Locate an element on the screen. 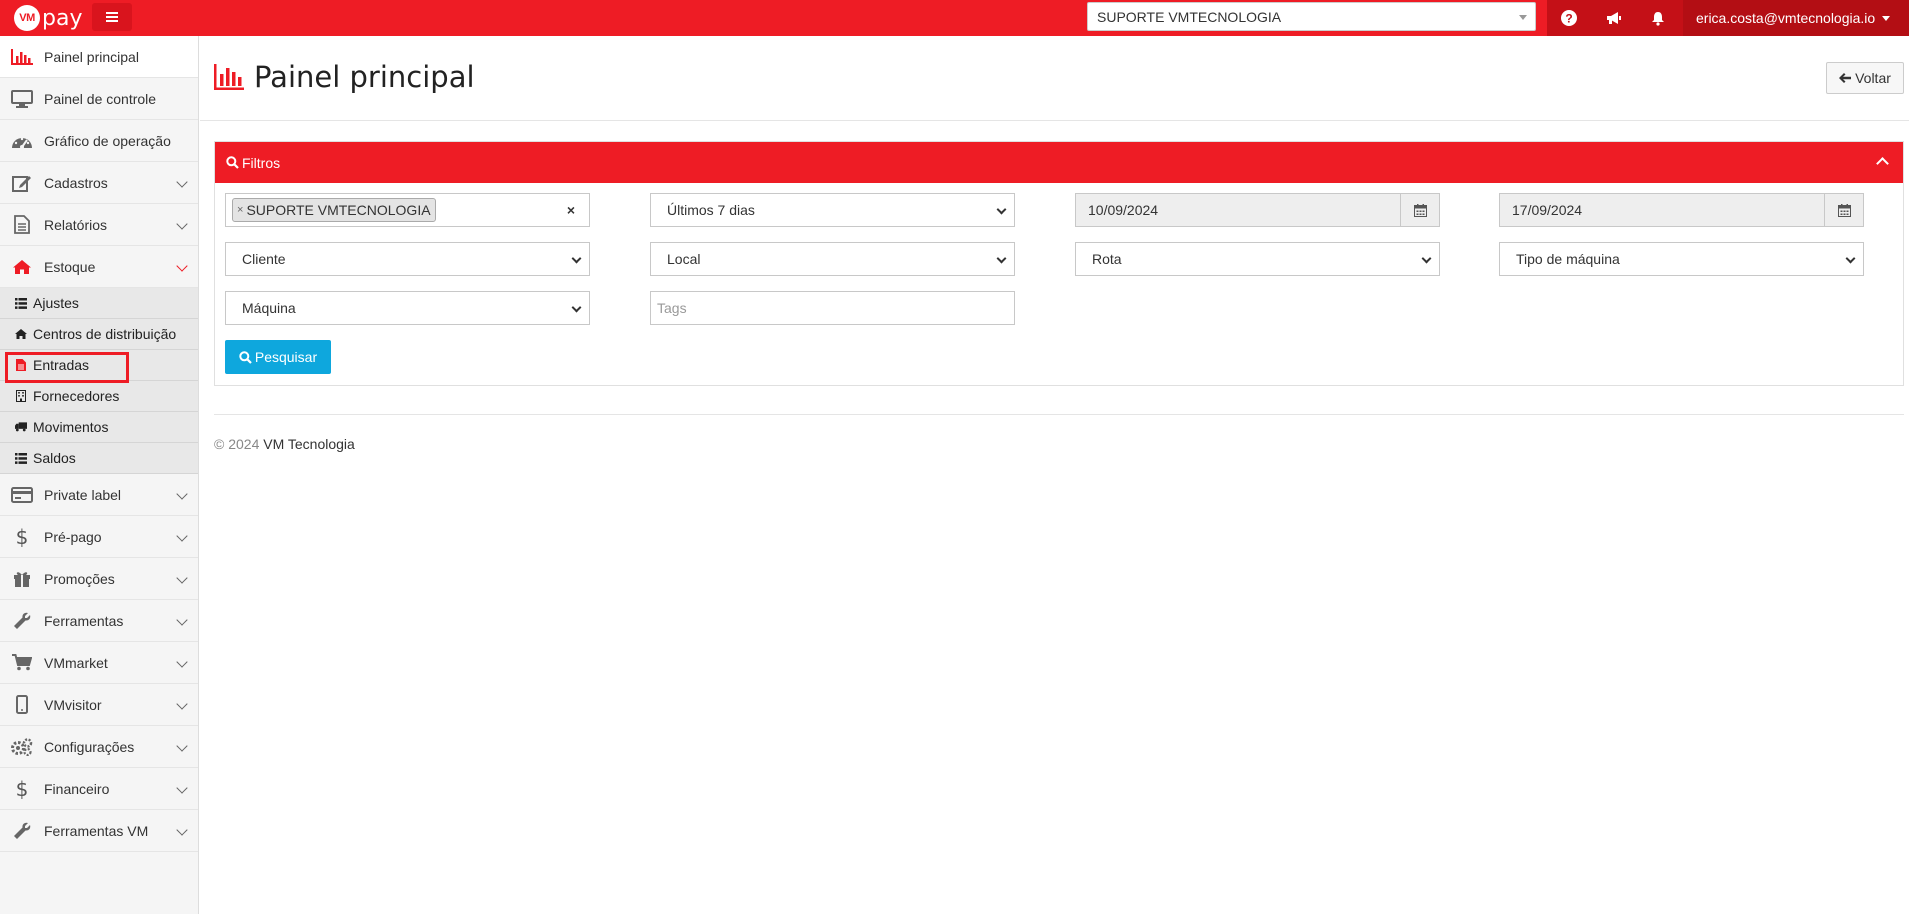  back-button: Voltar is located at coordinates (1865, 78).